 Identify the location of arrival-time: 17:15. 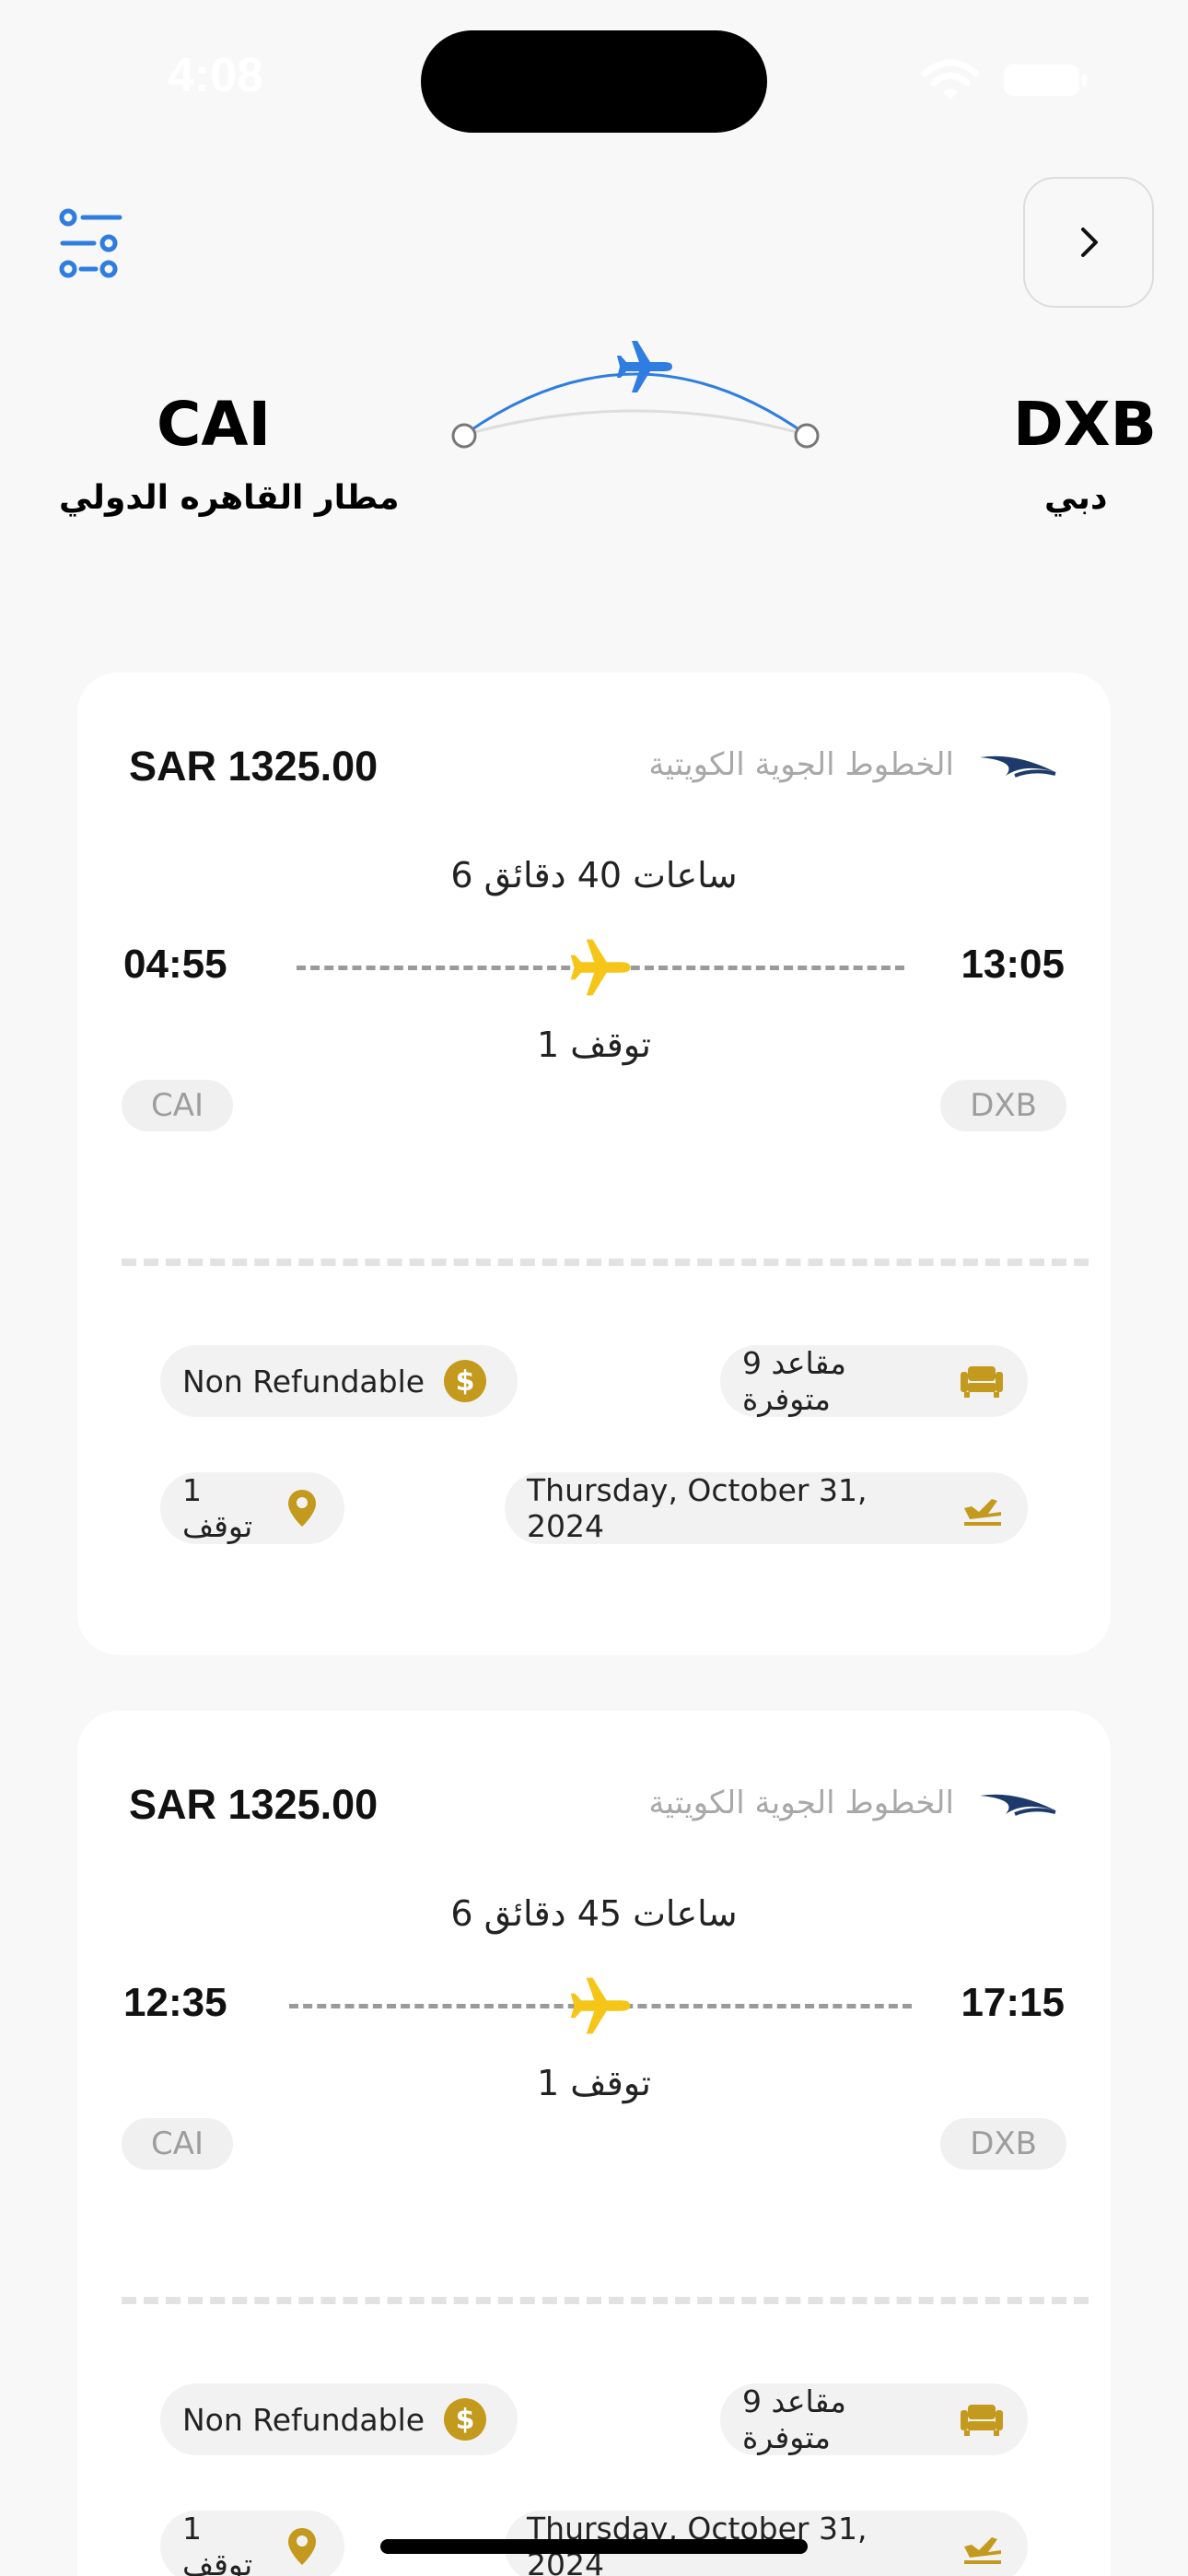
(1013, 2002).